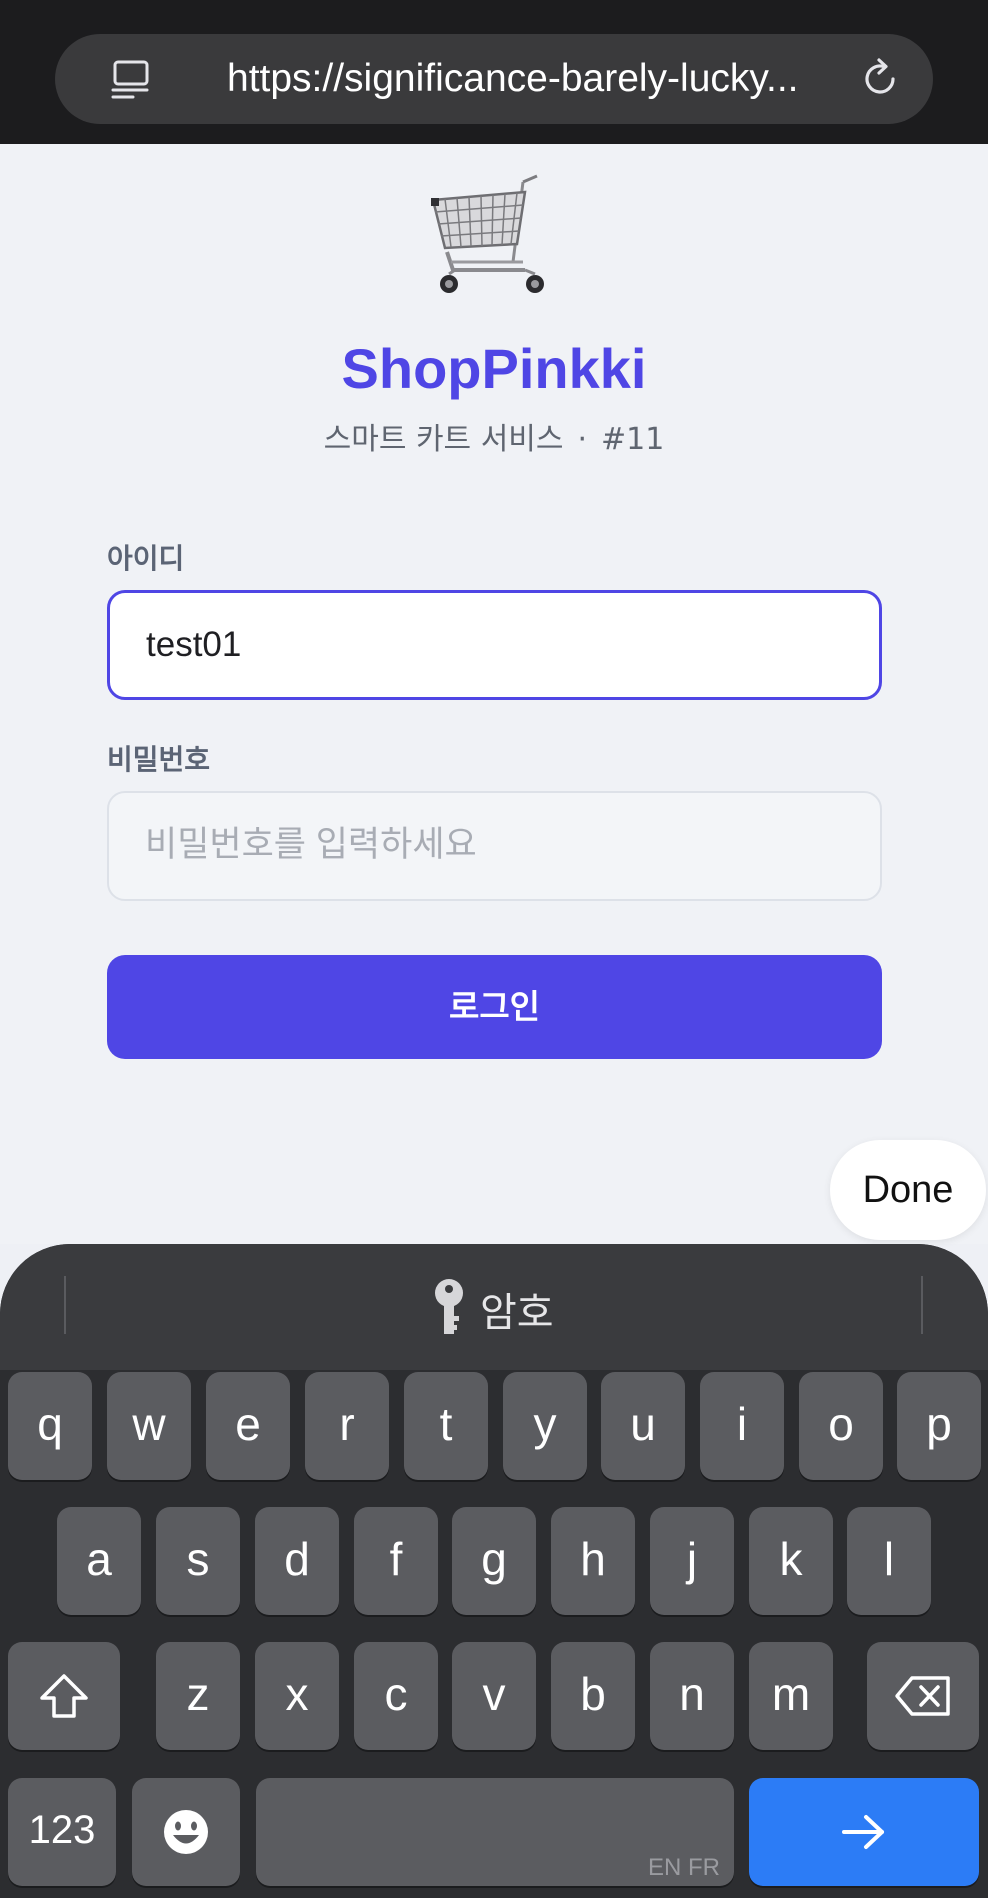 Image resolution: width=988 pixels, height=1898 pixels. I want to click on service-subtitle: 스마트 카트 서비스 · #11, so click(494, 436).